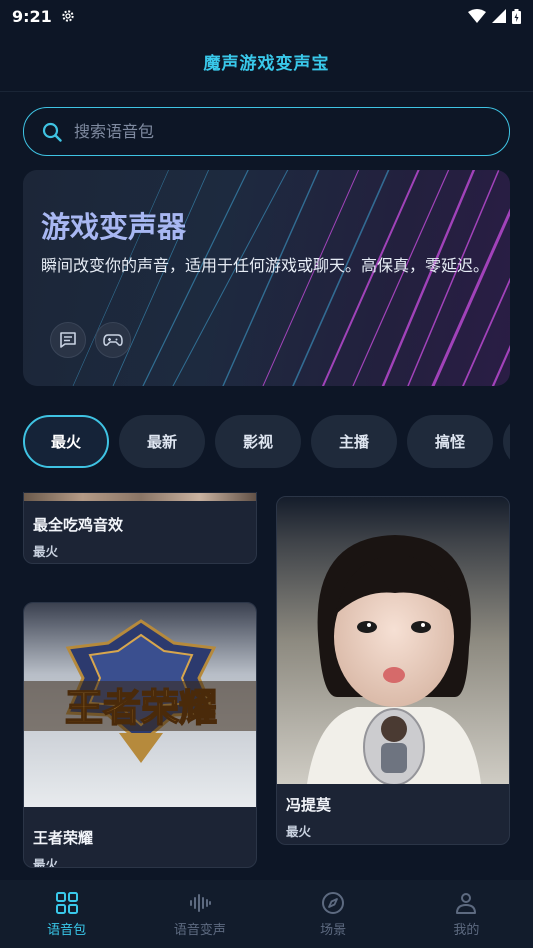 The image size is (533, 948). Describe the element at coordinates (466, 903) in the screenshot. I see `person-icon` at that location.